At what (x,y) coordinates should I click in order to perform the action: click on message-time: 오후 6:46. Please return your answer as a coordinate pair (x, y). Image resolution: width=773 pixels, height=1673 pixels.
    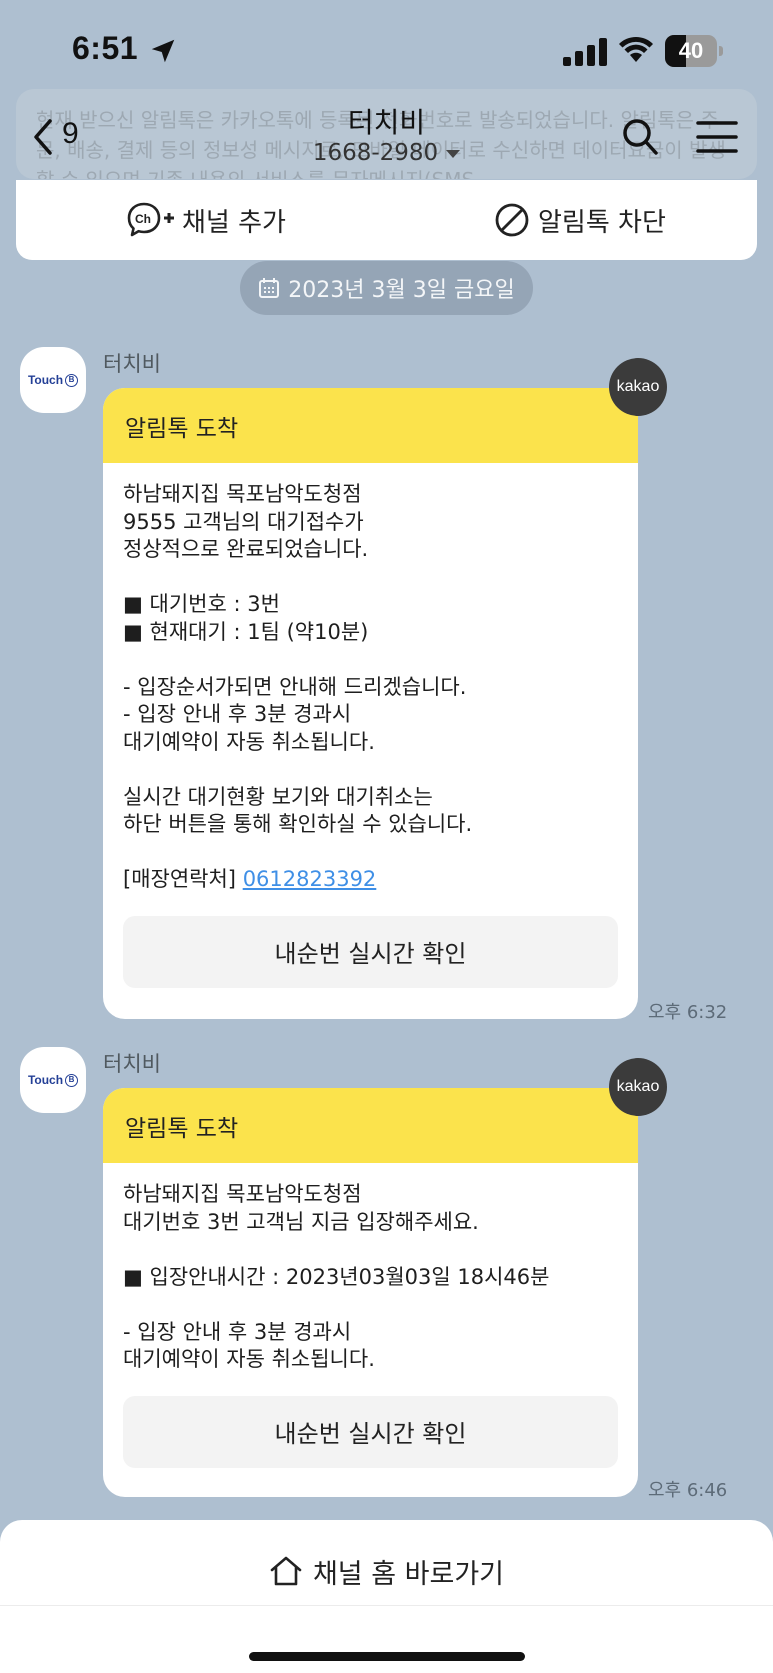
    Looking at the image, I should click on (688, 1490).